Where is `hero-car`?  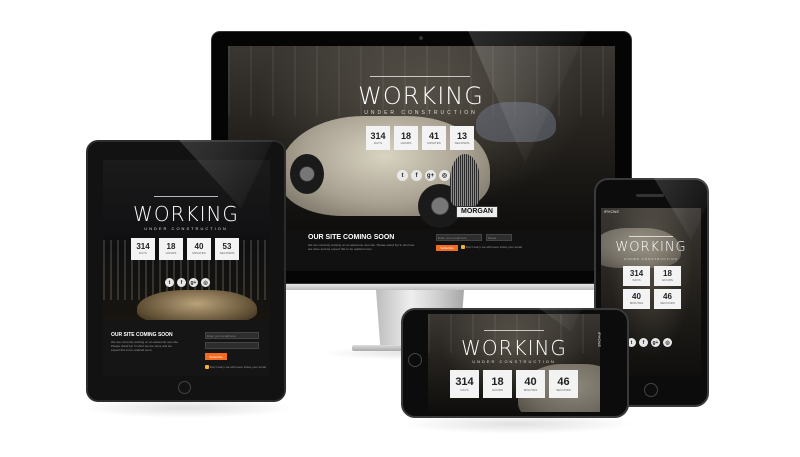 hero-car is located at coordinates (197, 307).